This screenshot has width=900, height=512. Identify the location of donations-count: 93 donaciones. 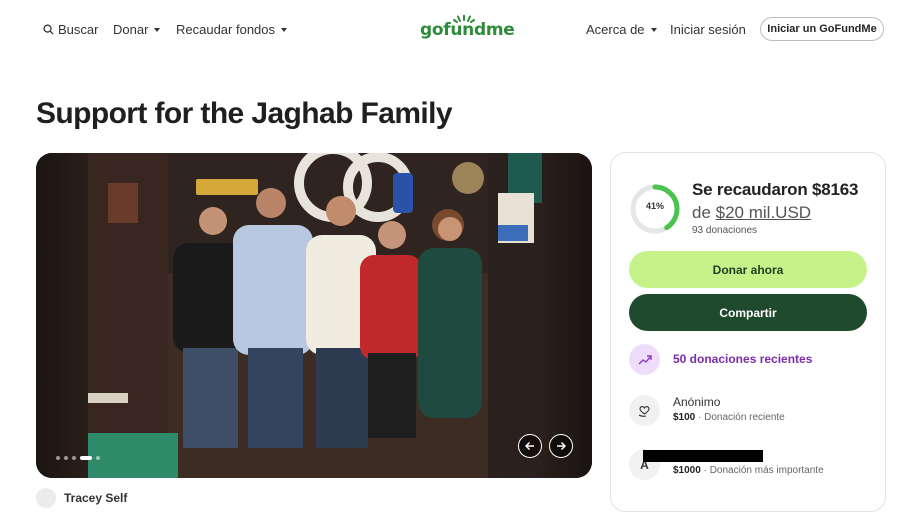
(725, 230).